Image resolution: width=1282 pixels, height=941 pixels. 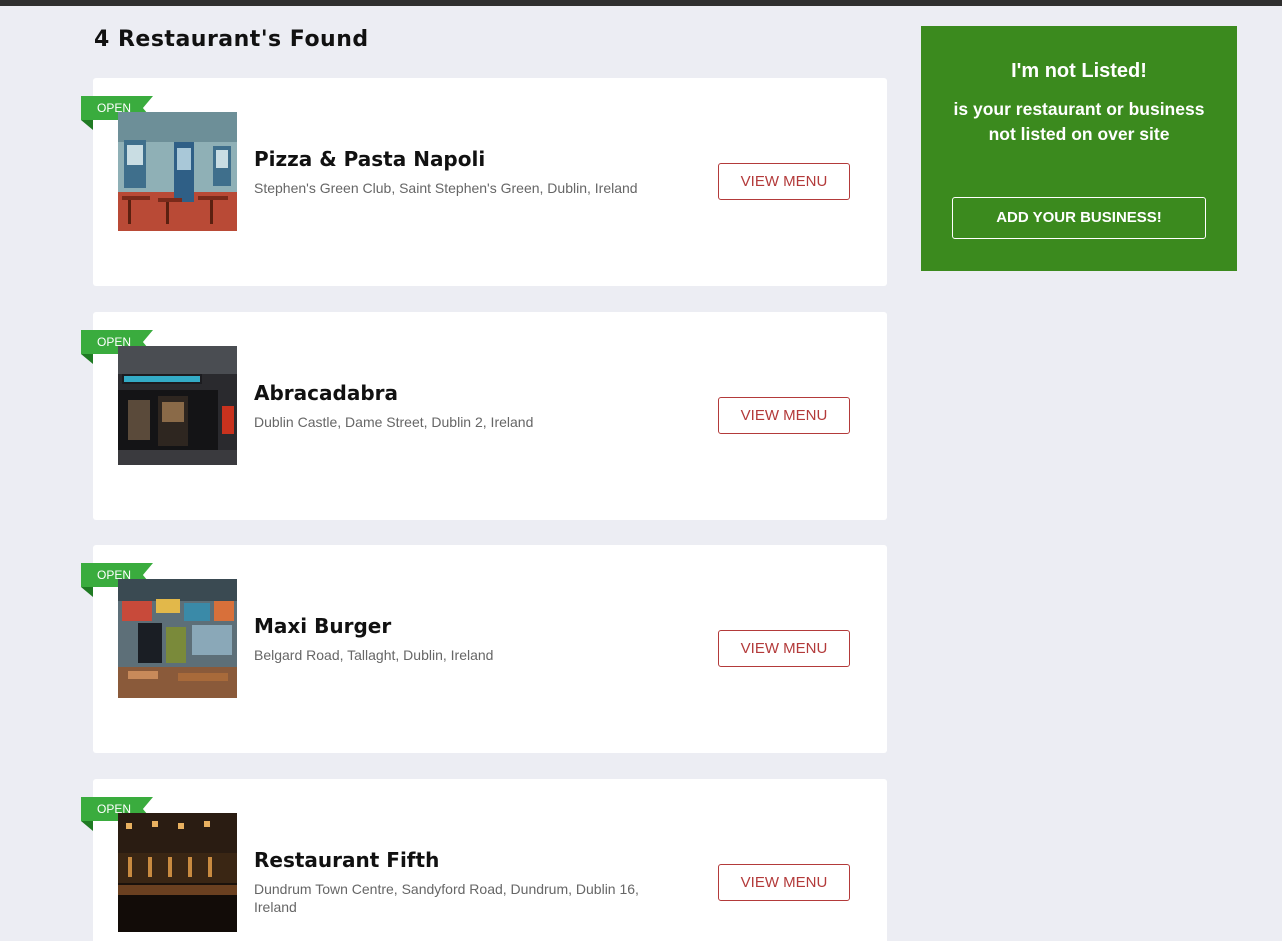 What do you see at coordinates (346, 860) in the screenshot?
I see `restaurant-name: Restaurant Fifth` at bounding box center [346, 860].